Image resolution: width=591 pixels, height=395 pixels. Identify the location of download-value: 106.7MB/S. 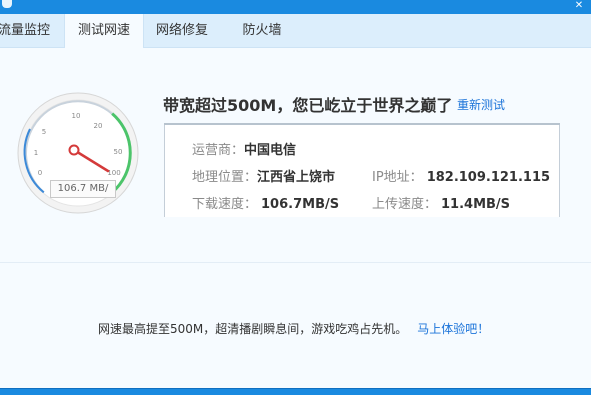
(300, 204).